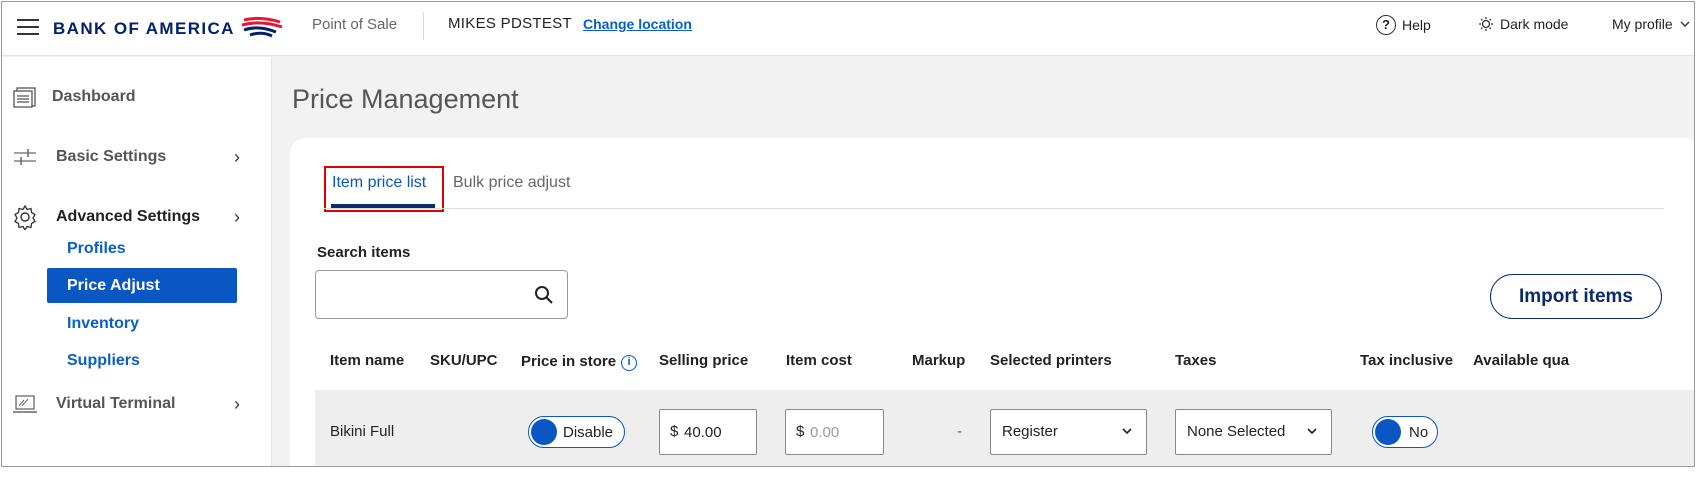 The image size is (1698, 479). I want to click on selling-price-field: $, so click(708, 432).